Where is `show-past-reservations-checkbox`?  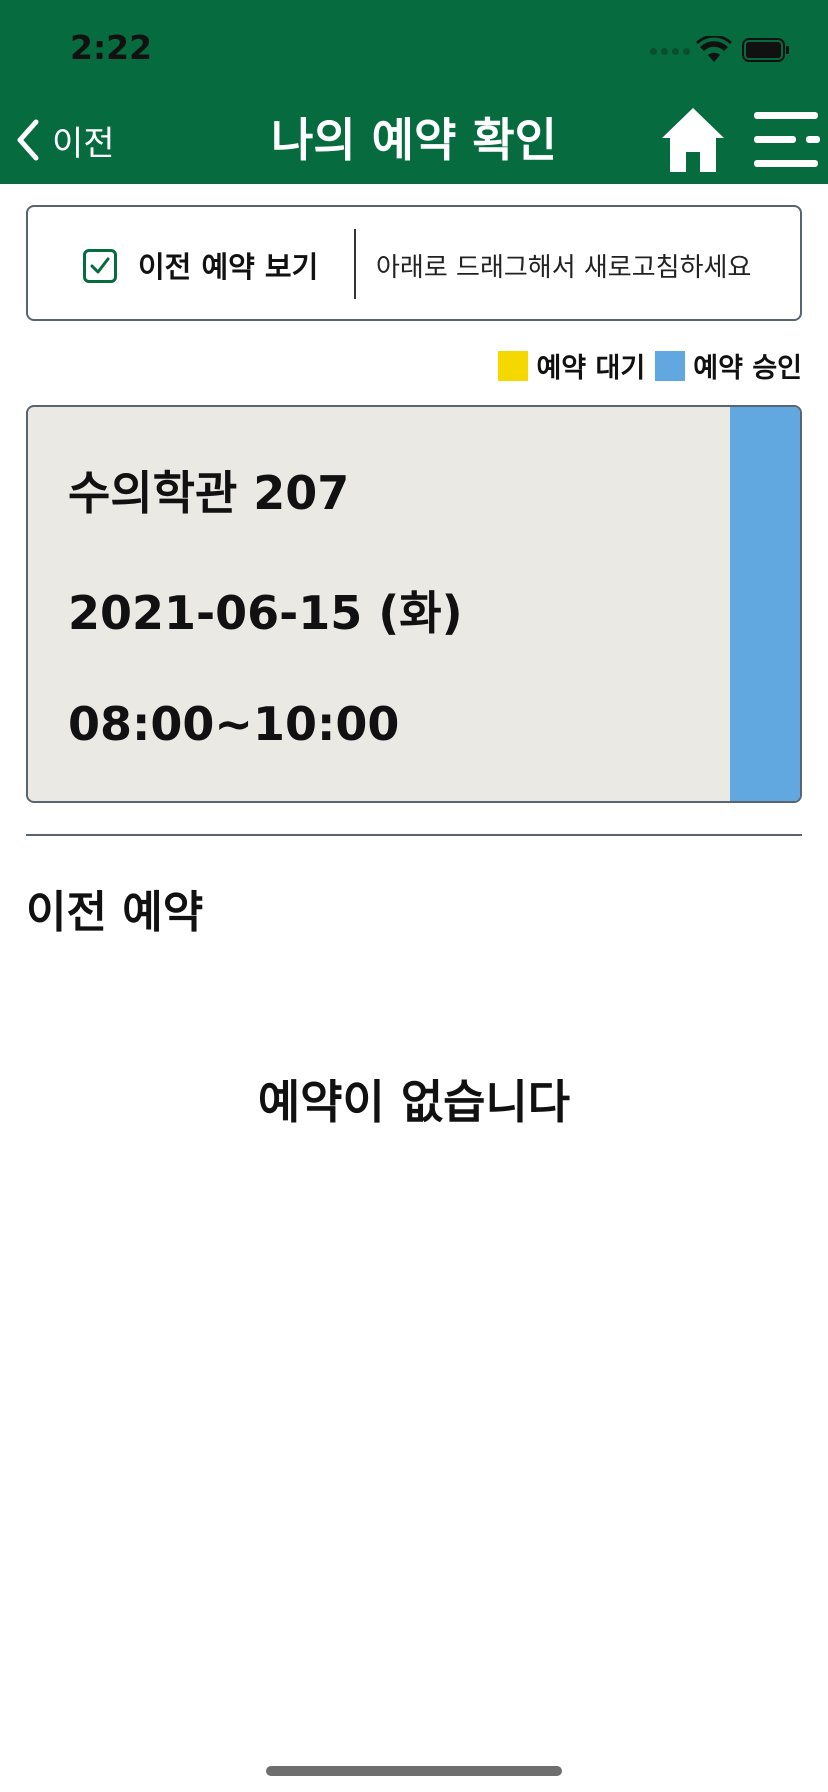 show-past-reservations-checkbox is located at coordinates (100, 266).